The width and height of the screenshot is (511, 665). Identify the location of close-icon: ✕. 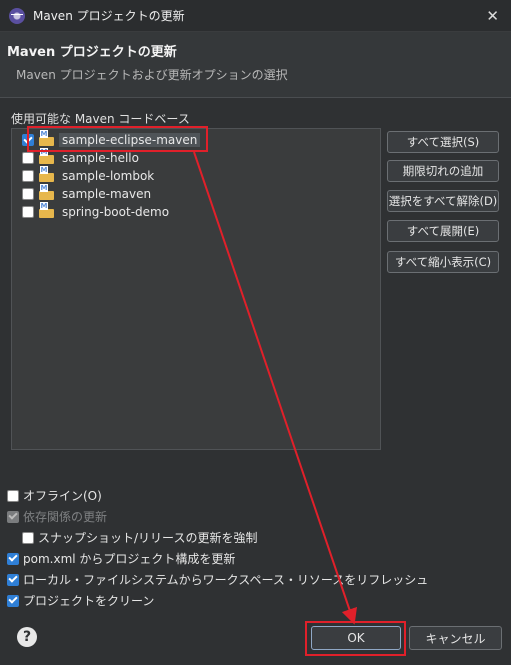
(492, 16).